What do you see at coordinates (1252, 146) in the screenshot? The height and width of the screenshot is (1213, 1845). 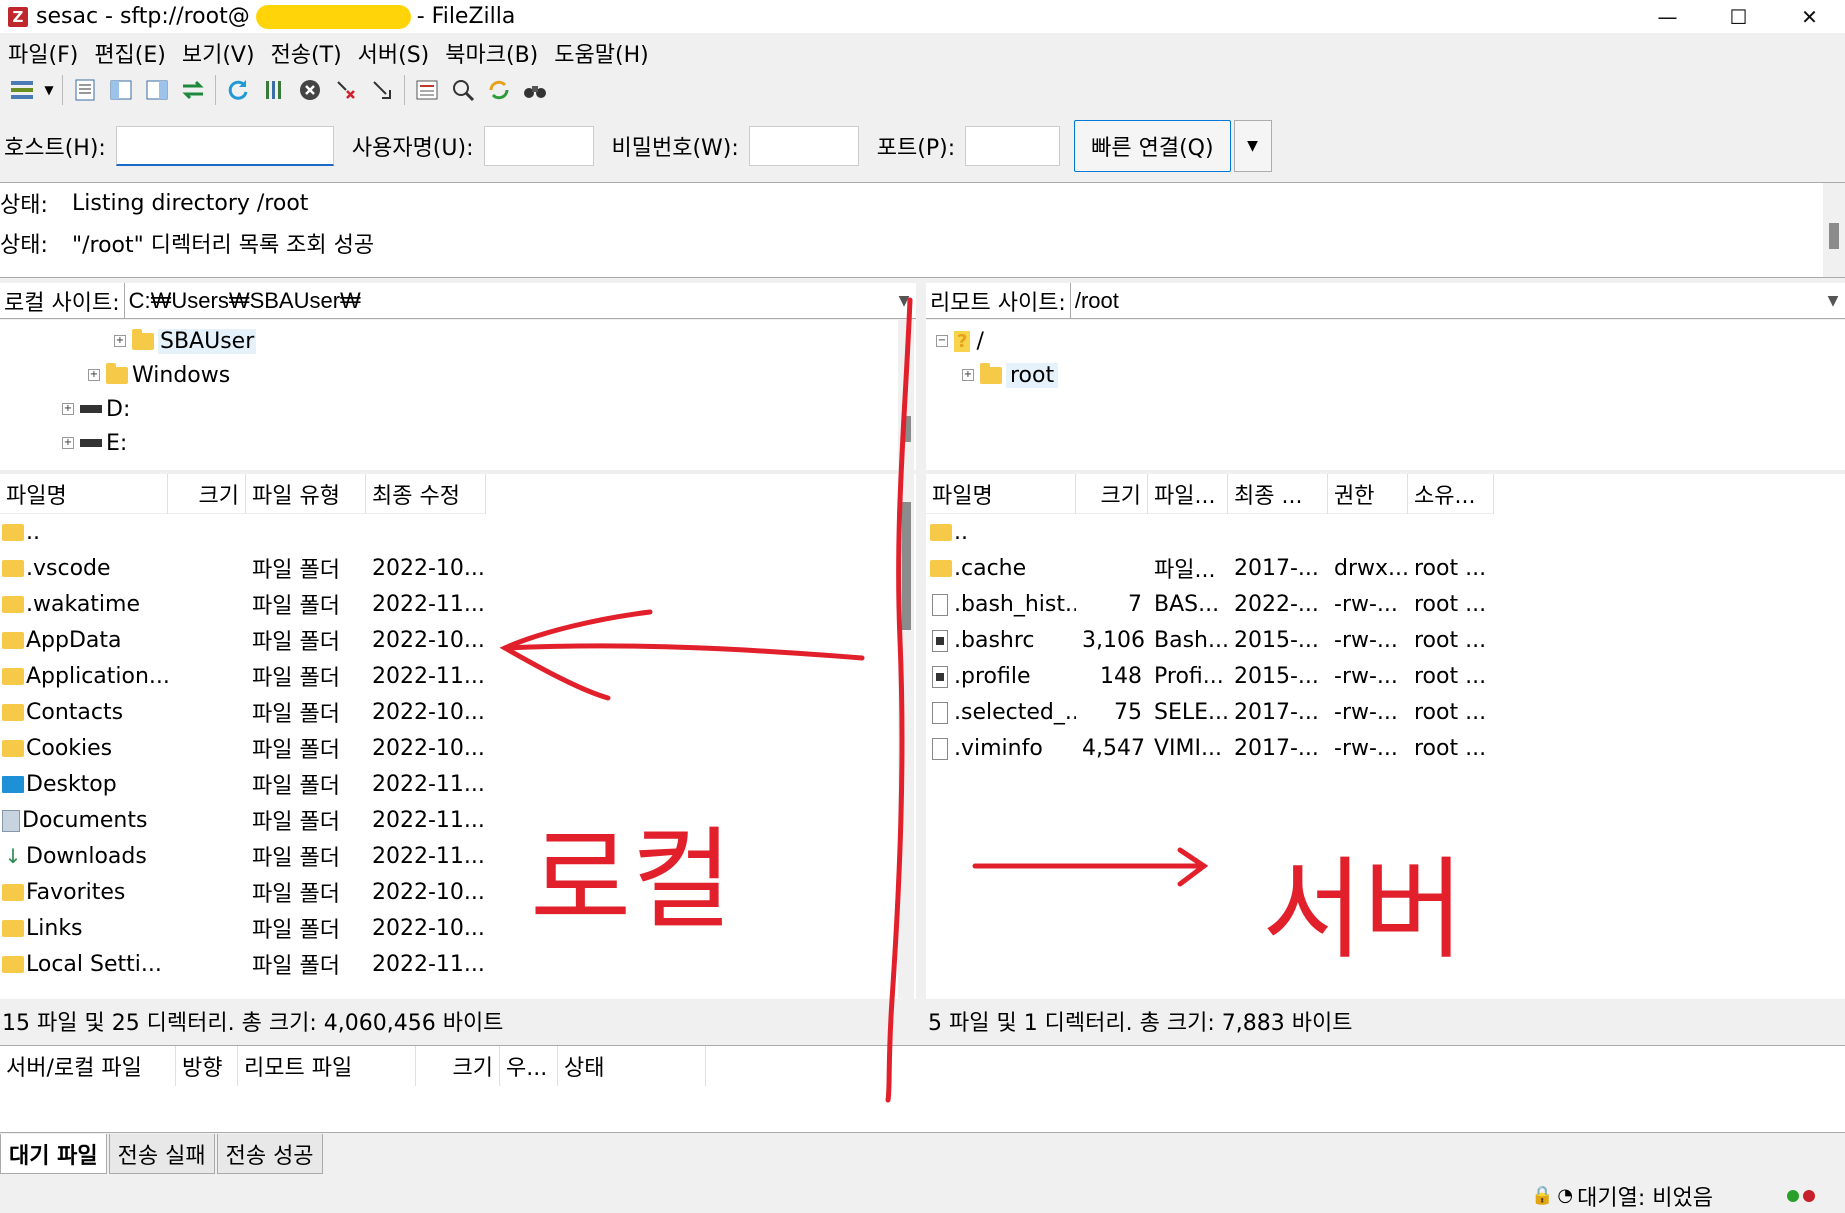 I see `quickconnect-history-dropdown: ▼` at bounding box center [1252, 146].